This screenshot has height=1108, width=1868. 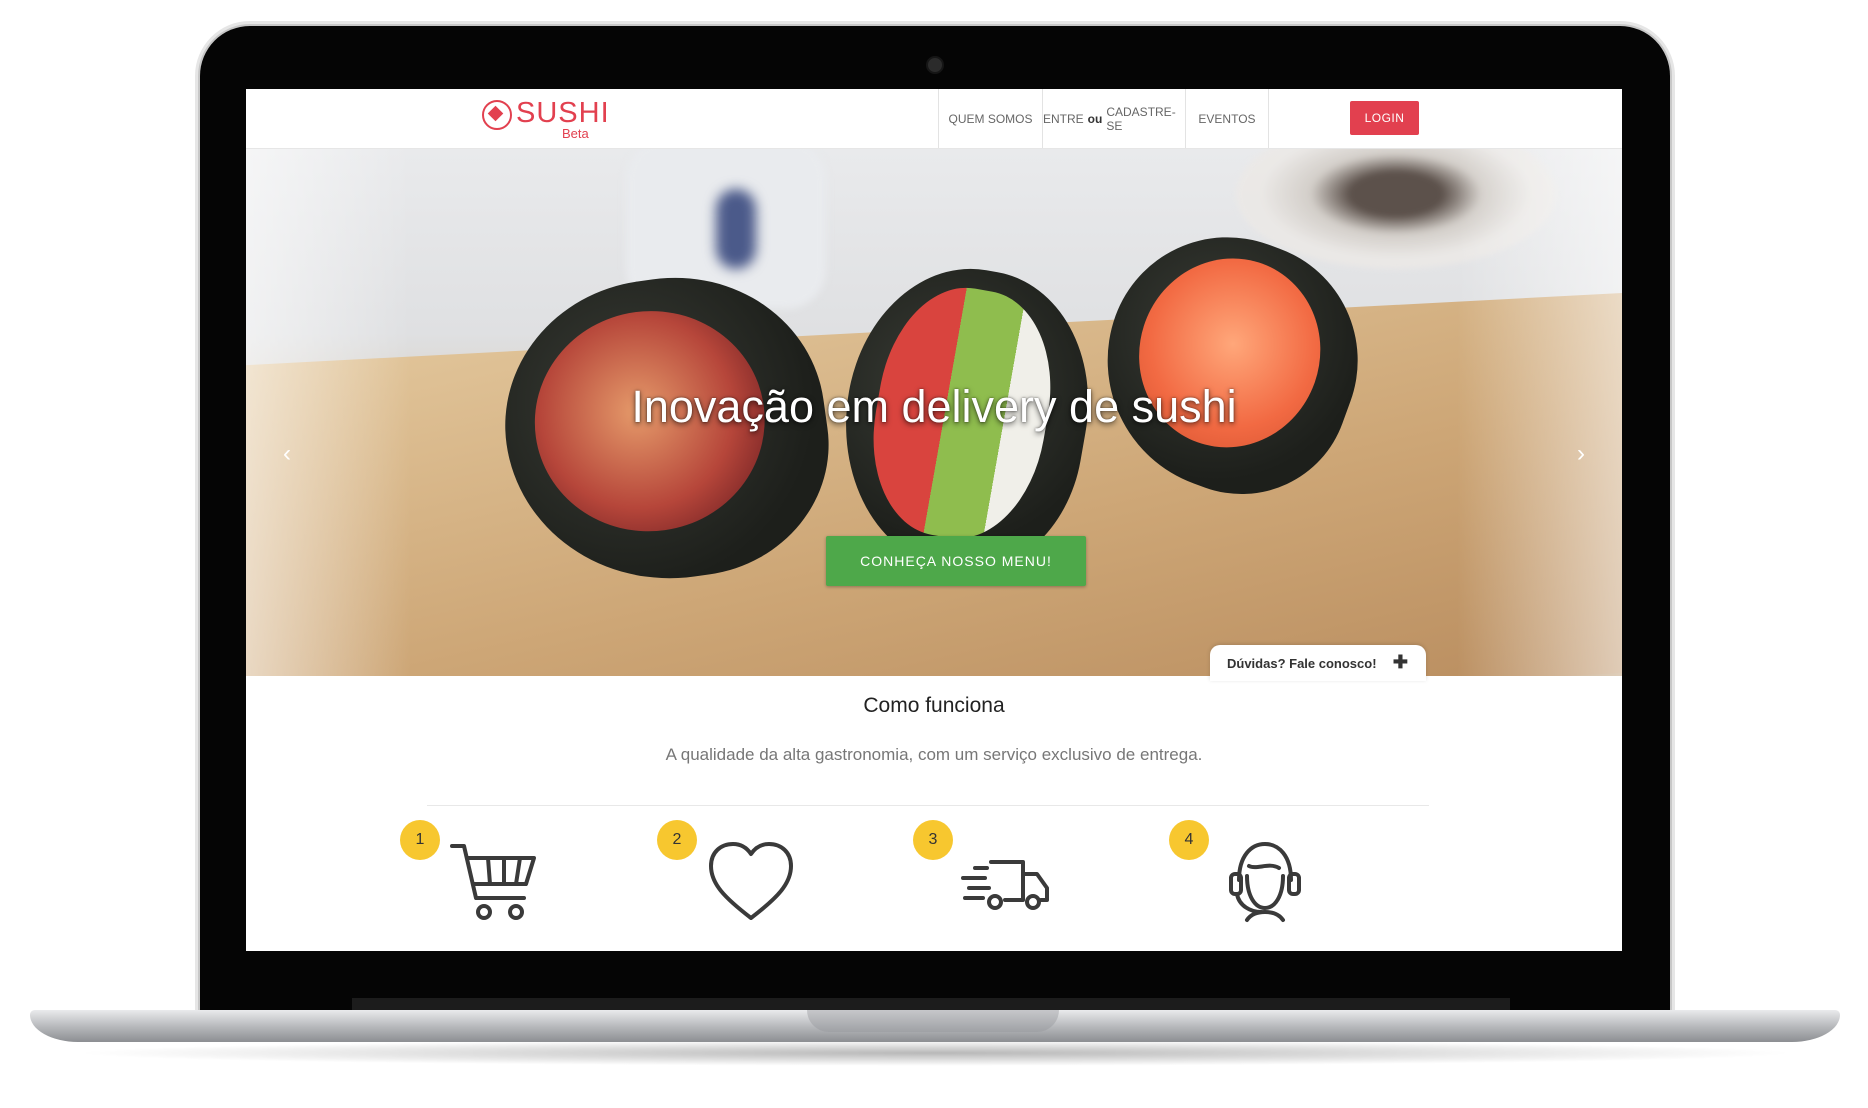 What do you see at coordinates (928, 805) in the screenshot?
I see `section-divider` at bounding box center [928, 805].